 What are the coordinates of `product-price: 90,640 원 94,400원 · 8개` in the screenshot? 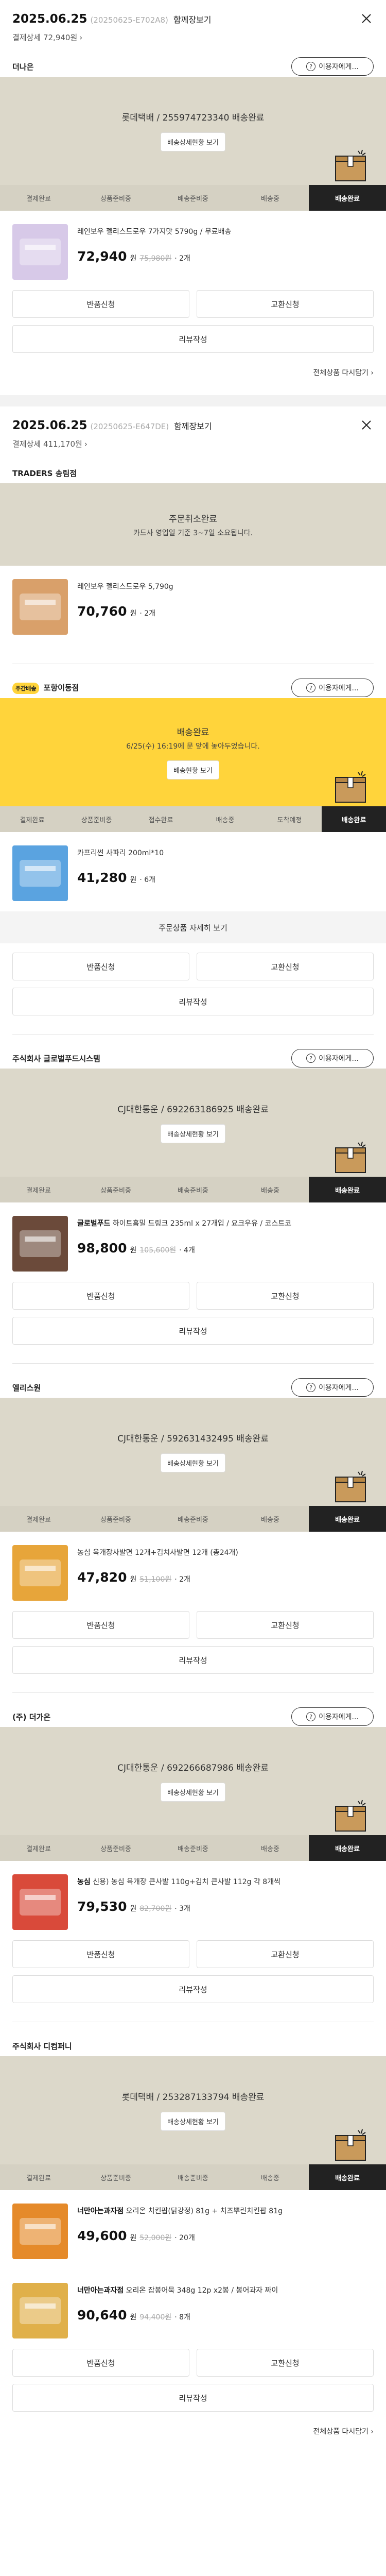 It's located at (178, 2315).